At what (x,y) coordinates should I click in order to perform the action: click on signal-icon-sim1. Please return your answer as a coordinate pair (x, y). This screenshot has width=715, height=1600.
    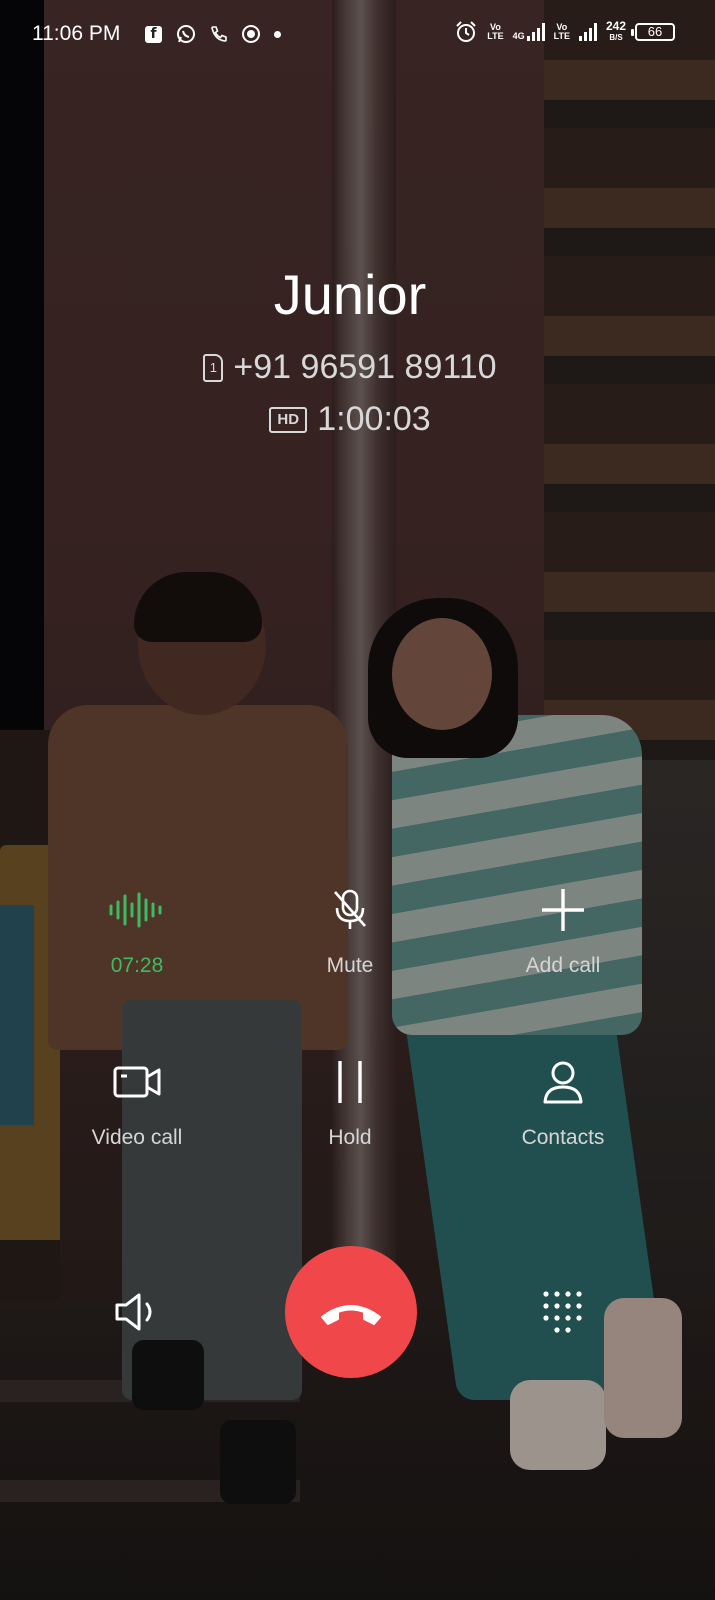
    Looking at the image, I should click on (535, 32).